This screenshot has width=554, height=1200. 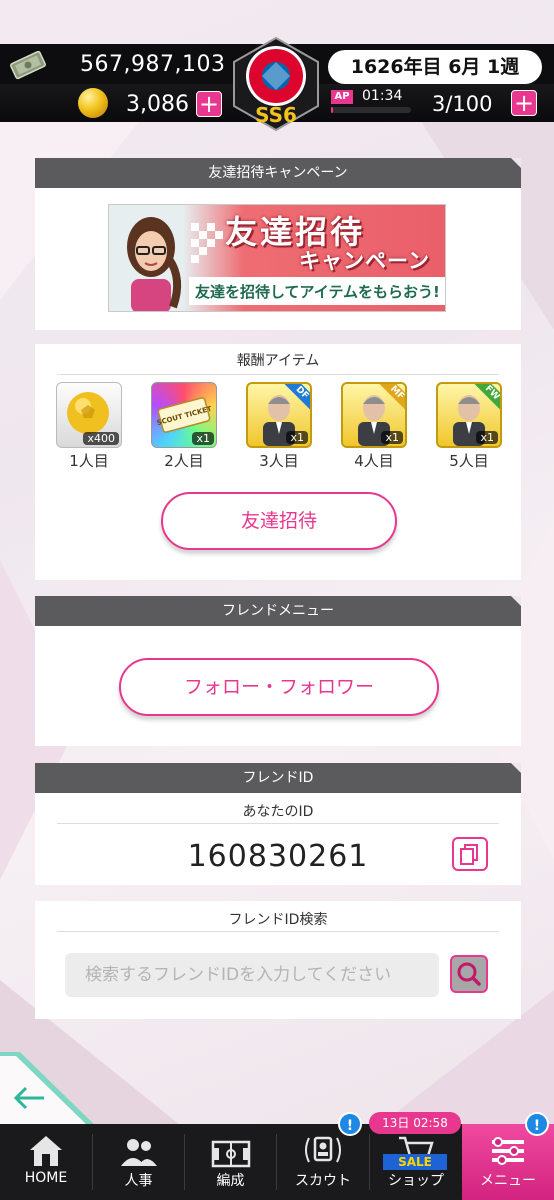 I want to click on reward-label: 2人目, so click(x=184, y=461).